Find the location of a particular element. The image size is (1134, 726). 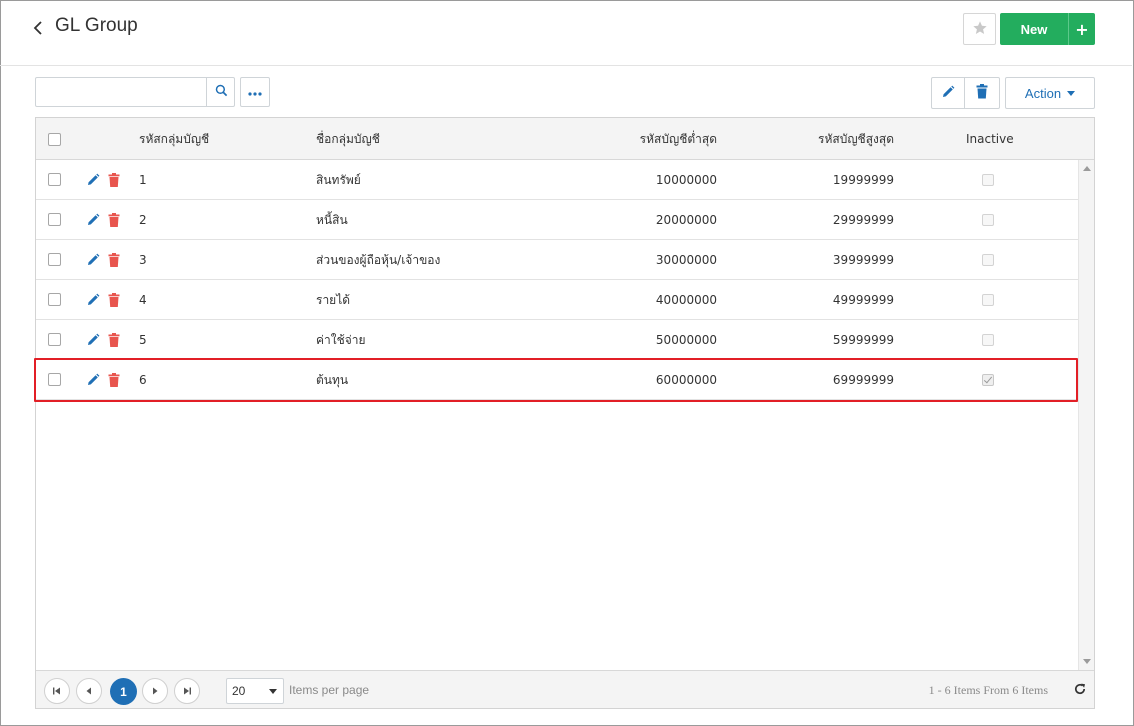

select-all-checkbox is located at coordinates (54, 139).